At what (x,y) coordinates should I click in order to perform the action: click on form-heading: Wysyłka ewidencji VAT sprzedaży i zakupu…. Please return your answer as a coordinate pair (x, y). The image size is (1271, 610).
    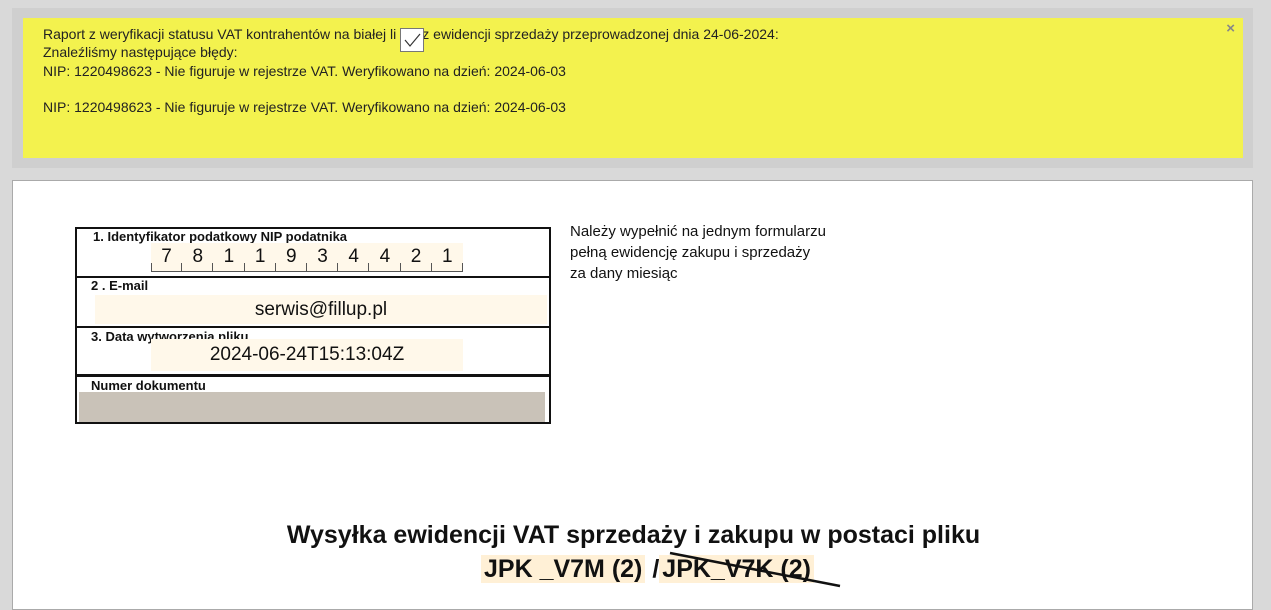
    Looking at the image, I should click on (633, 535).